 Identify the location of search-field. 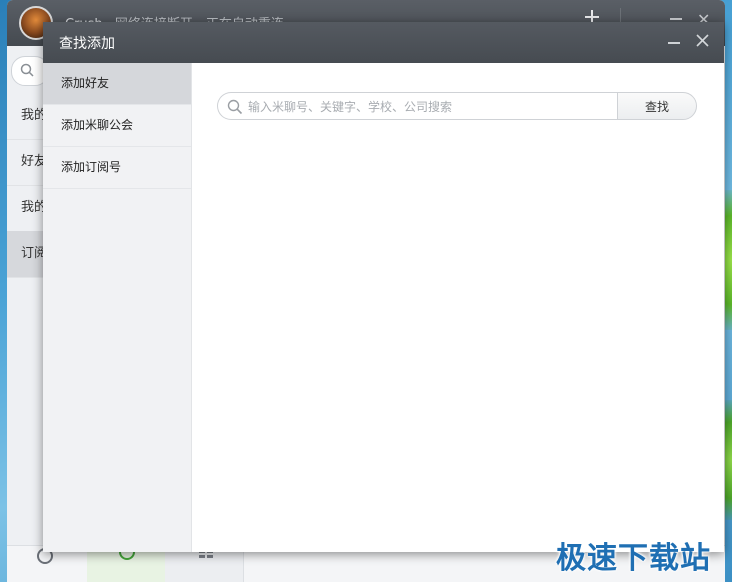
(417, 106).